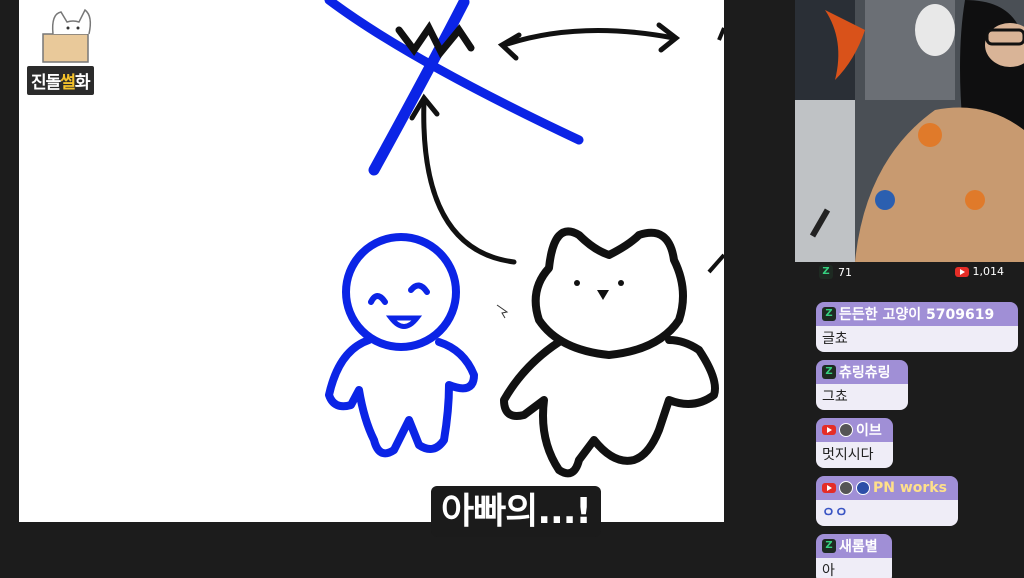 This screenshot has height=578, width=1024. Describe the element at coordinates (67, 35) in the screenshot. I see `cat-mascot-icon` at that location.